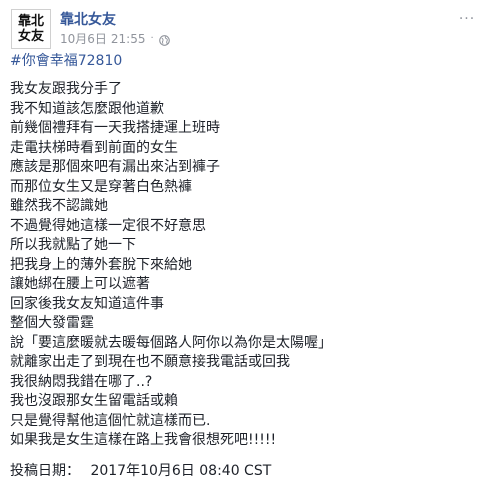 The image size is (490, 492). Describe the element at coordinates (88, 20) in the screenshot. I see `page-name-link: 靠北女友` at that location.